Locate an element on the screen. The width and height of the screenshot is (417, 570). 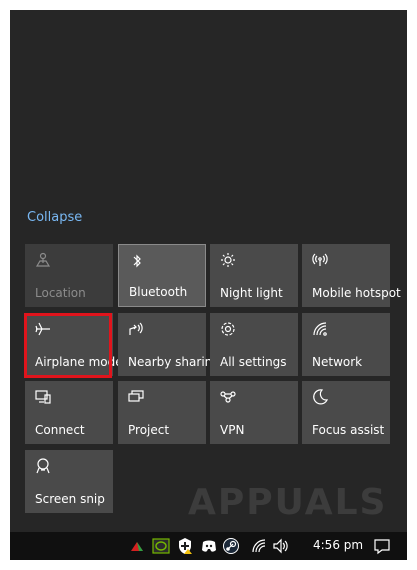
night-light-icon is located at coordinates (228, 260).